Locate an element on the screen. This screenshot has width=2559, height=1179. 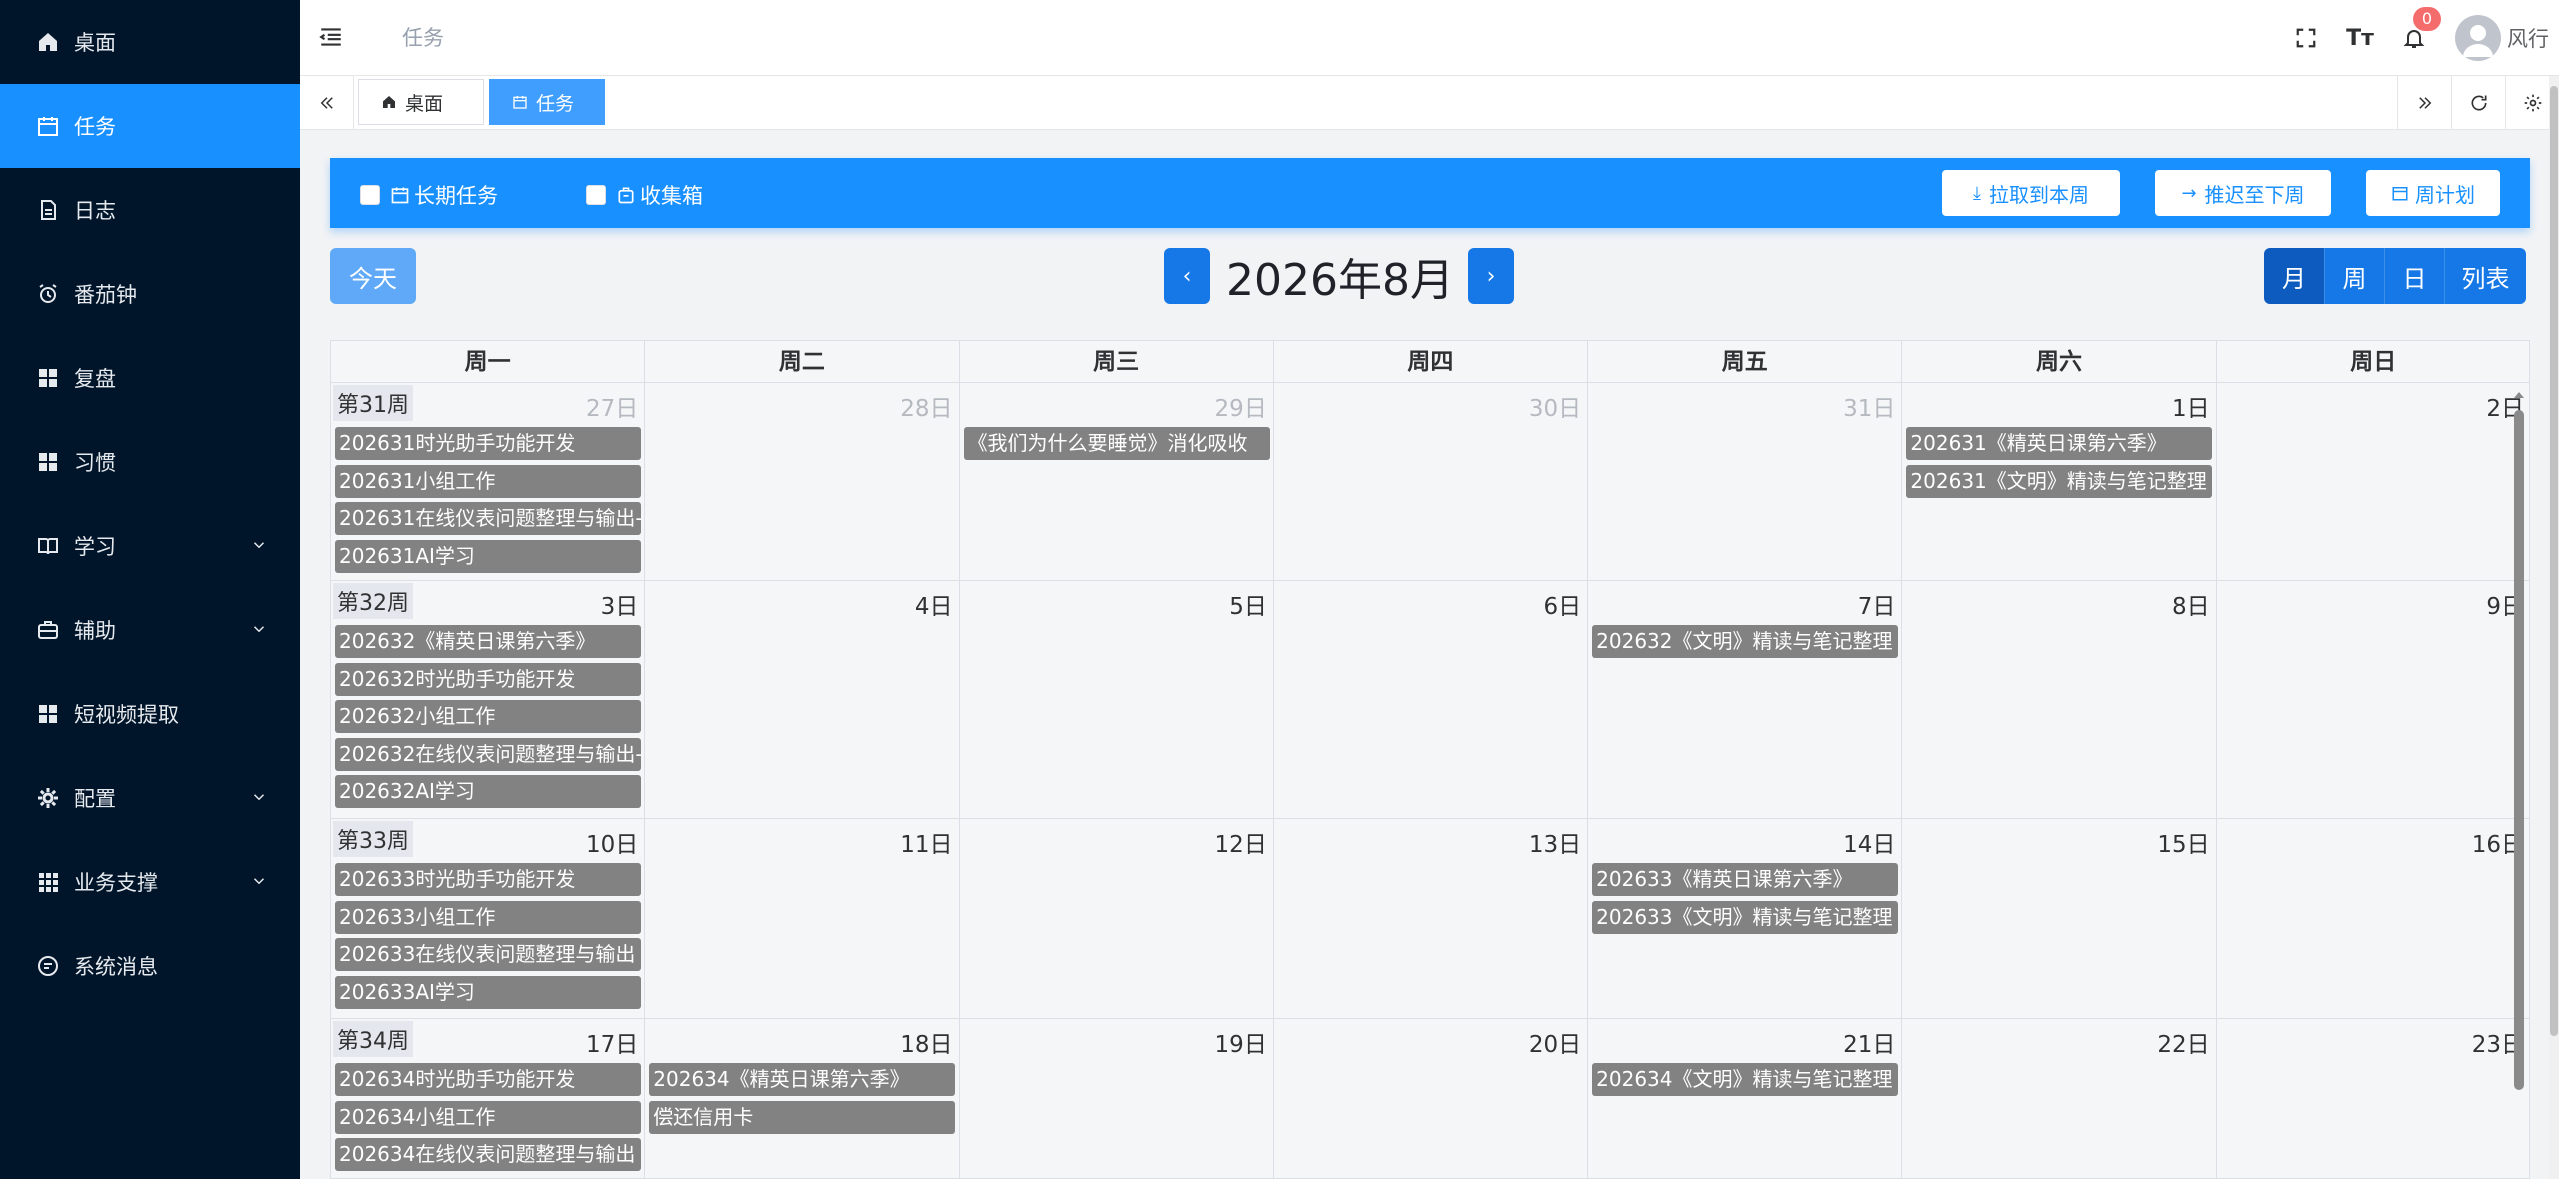
day-cell: 29日《我们为什么要睡觉》消化吸收 is located at coordinates (1117, 481).